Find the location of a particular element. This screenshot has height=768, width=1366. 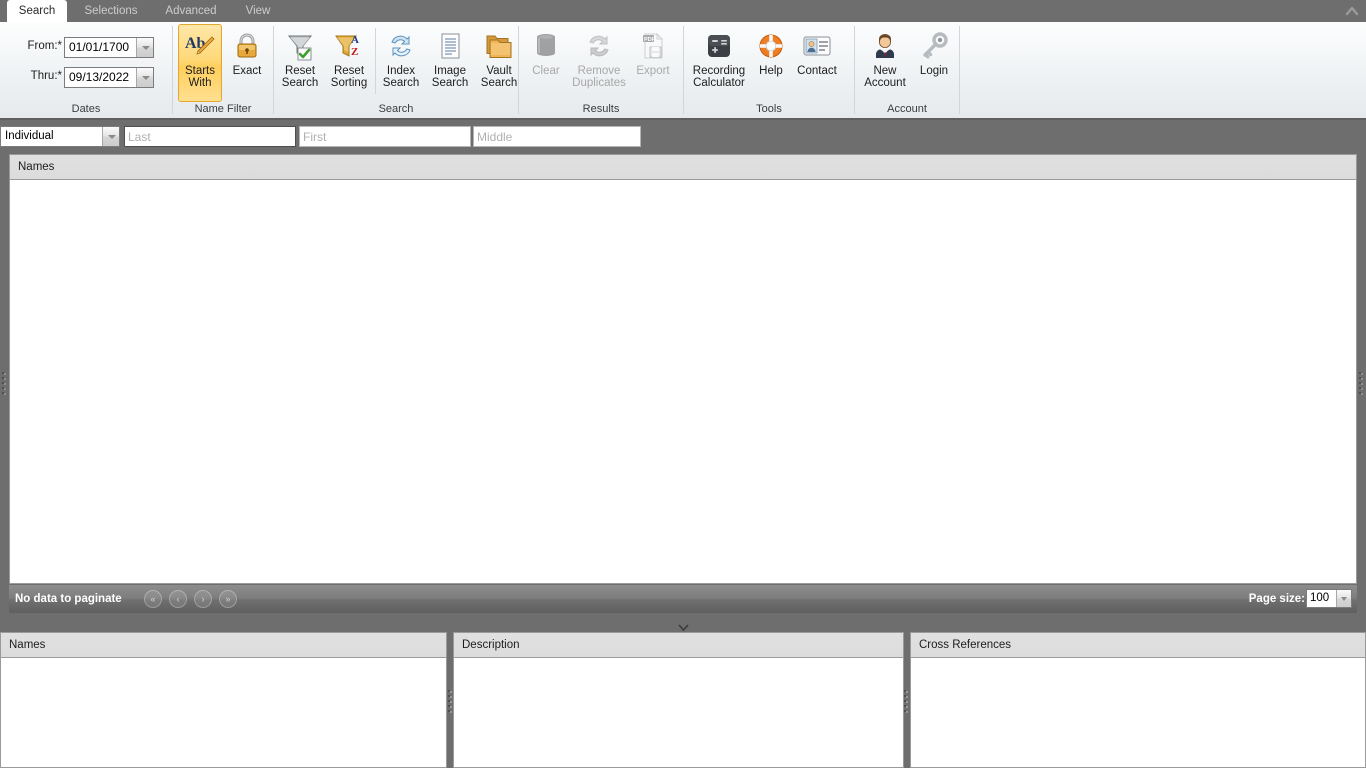

exact-button: Exact is located at coordinates (247, 60).